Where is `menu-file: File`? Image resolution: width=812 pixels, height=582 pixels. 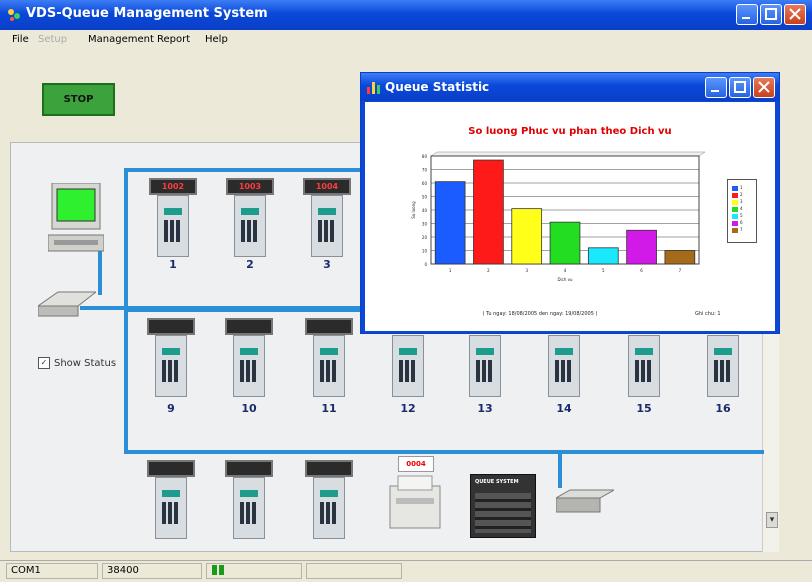
menu-file: File is located at coordinates (20, 39).